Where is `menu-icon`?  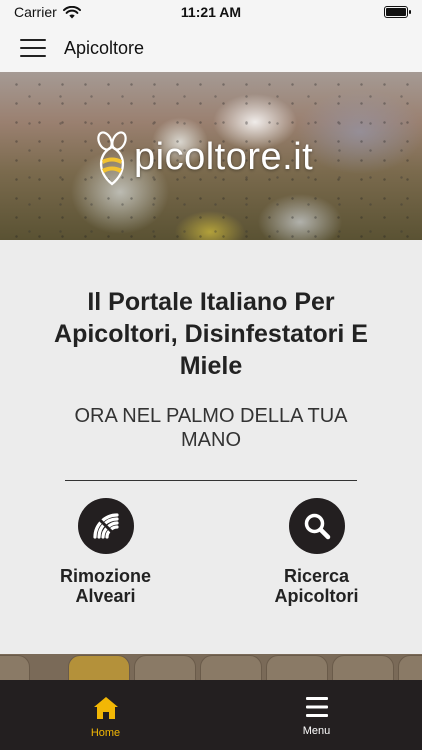
menu-icon is located at coordinates (316, 707).